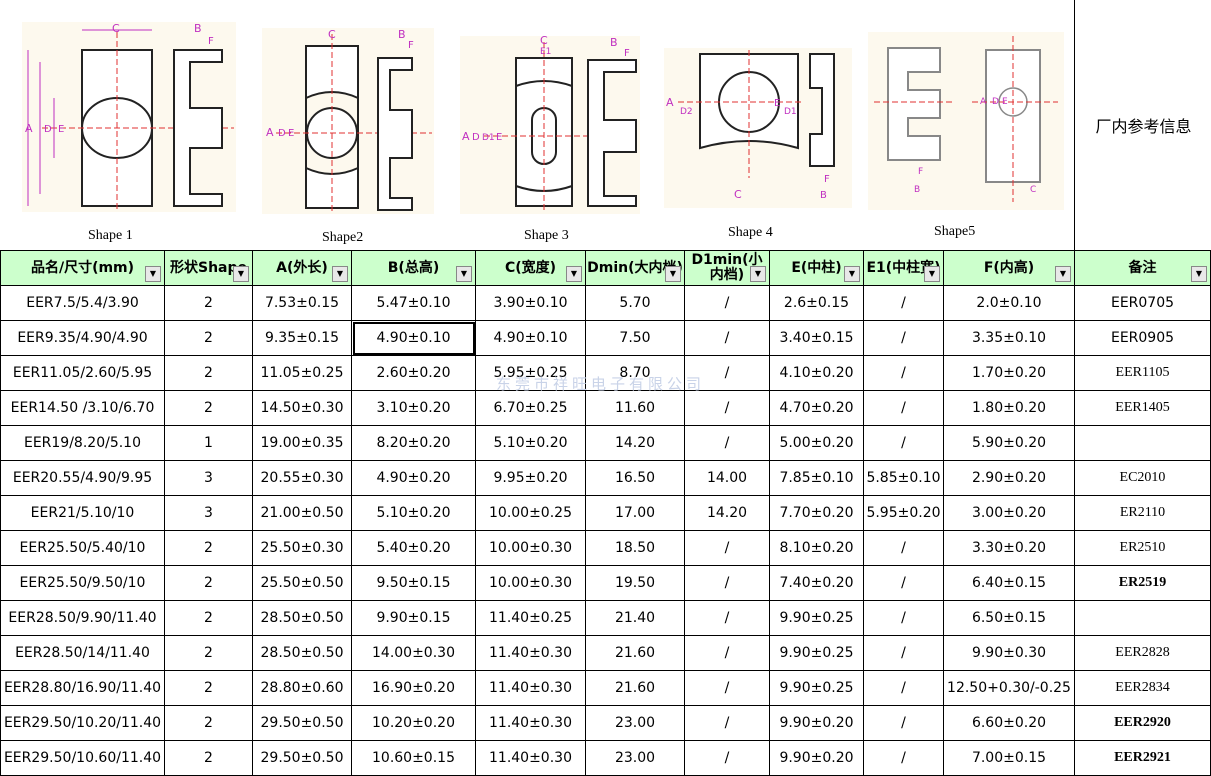  Describe the element at coordinates (1009, 443) in the screenshot. I see `cell-f: 5.90±0.20` at that location.